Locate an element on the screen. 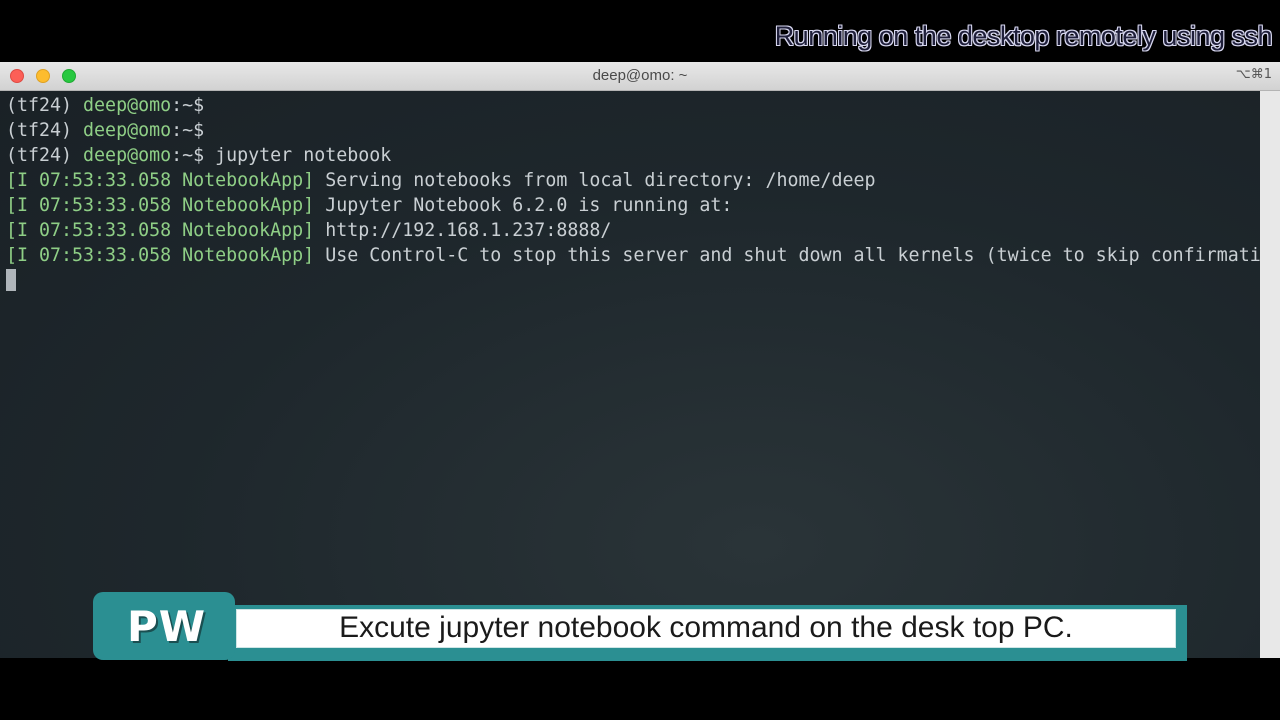 This screenshot has width=1280, height=720. letterbox-bottom is located at coordinates (640, 689).